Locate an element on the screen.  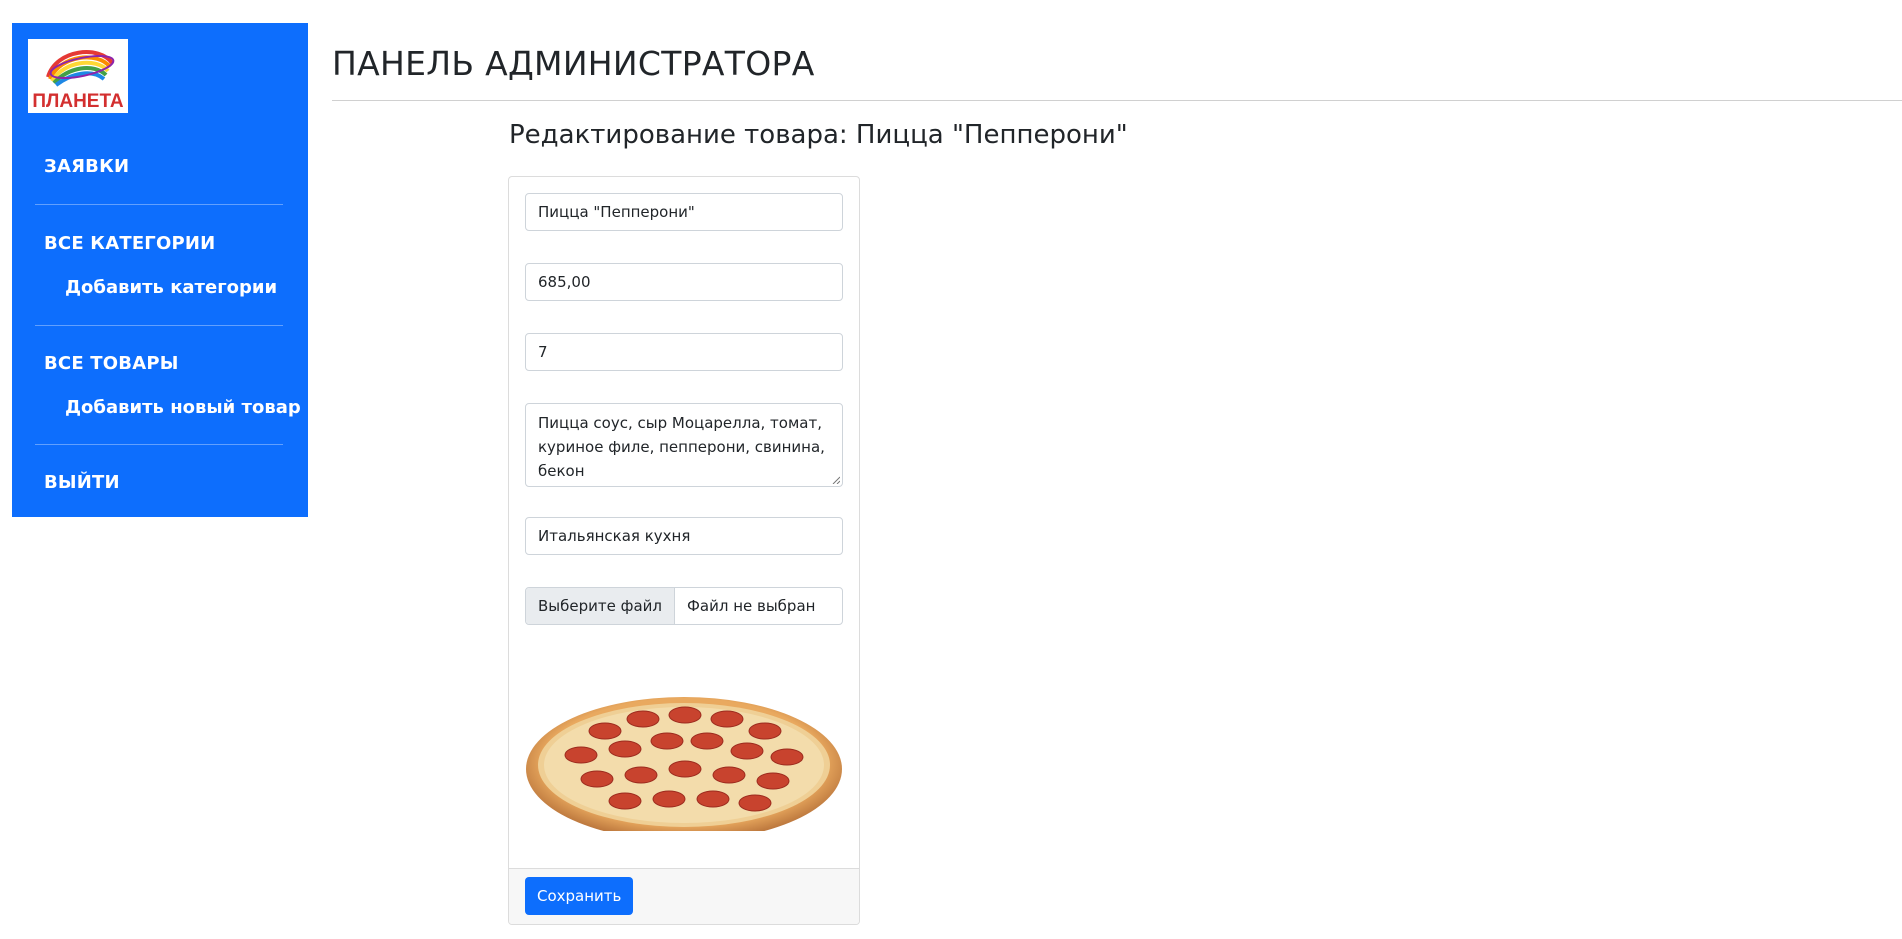
product-price-input: 685,00 is located at coordinates (684, 282).